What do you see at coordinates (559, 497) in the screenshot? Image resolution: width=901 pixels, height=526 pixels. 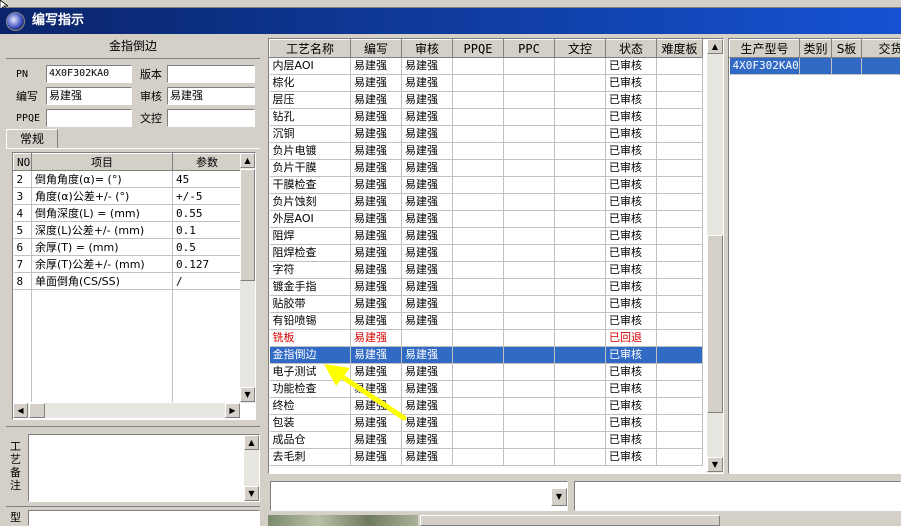 I see `dropdown-arrow-icon: ▼` at bounding box center [559, 497].